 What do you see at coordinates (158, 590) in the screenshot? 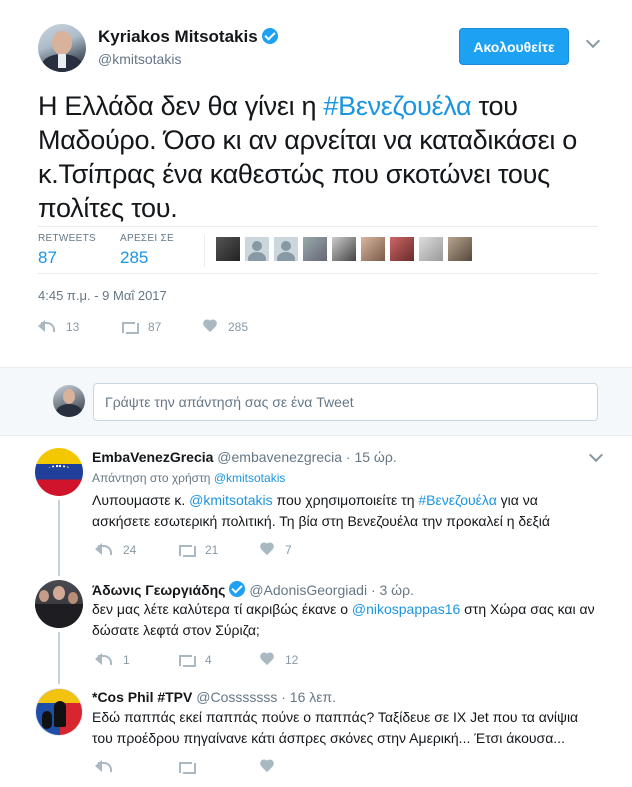
I see `reply-author-name: Άδωνις Γεωργιάδης` at bounding box center [158, 590].